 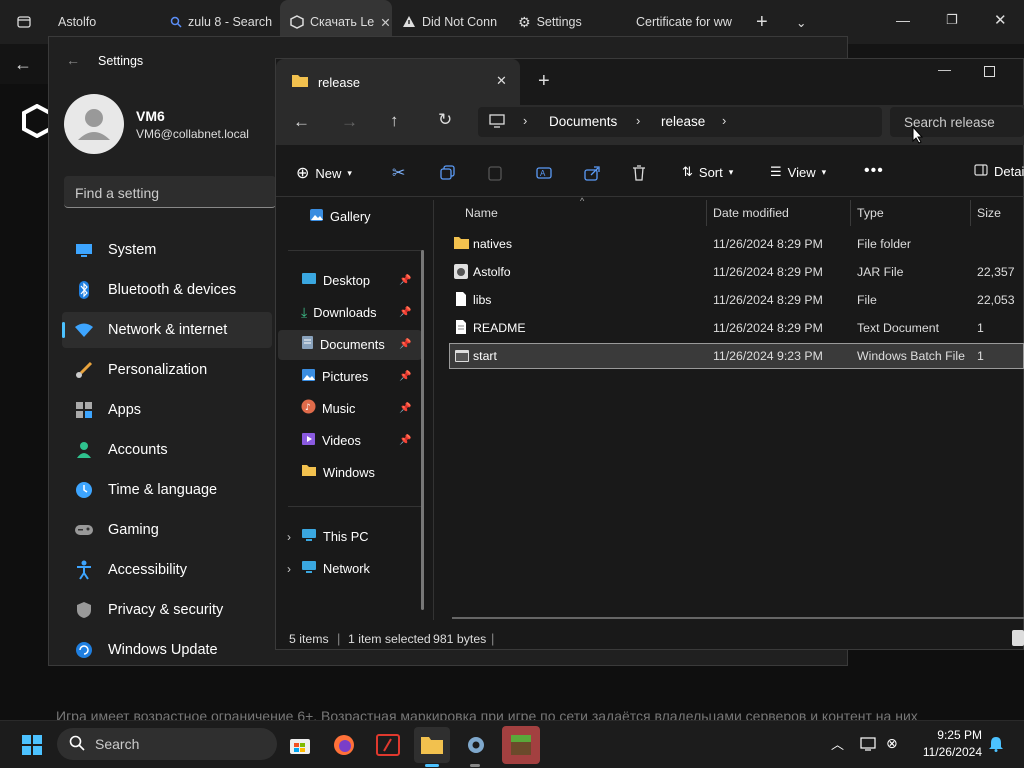 What do you see at coordinates (544, 173) in the screenshot?
I see `rename-icon: A` at bounding box center [544, 173].